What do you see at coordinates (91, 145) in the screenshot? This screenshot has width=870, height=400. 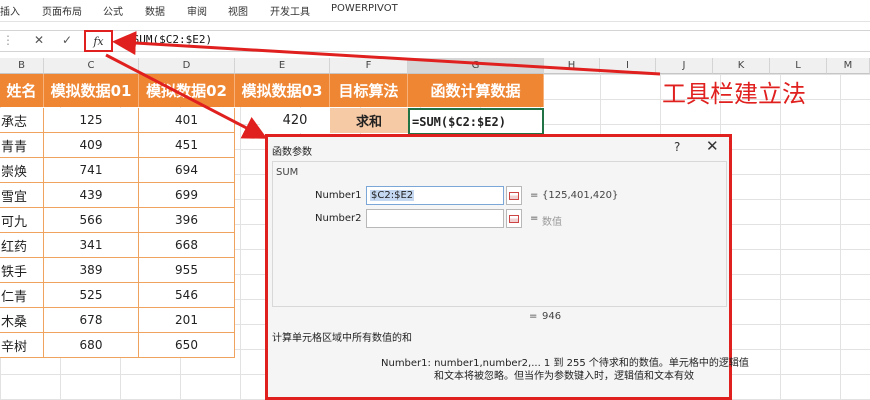 I see `cell-c: 409` at bounding box center [91, 145].